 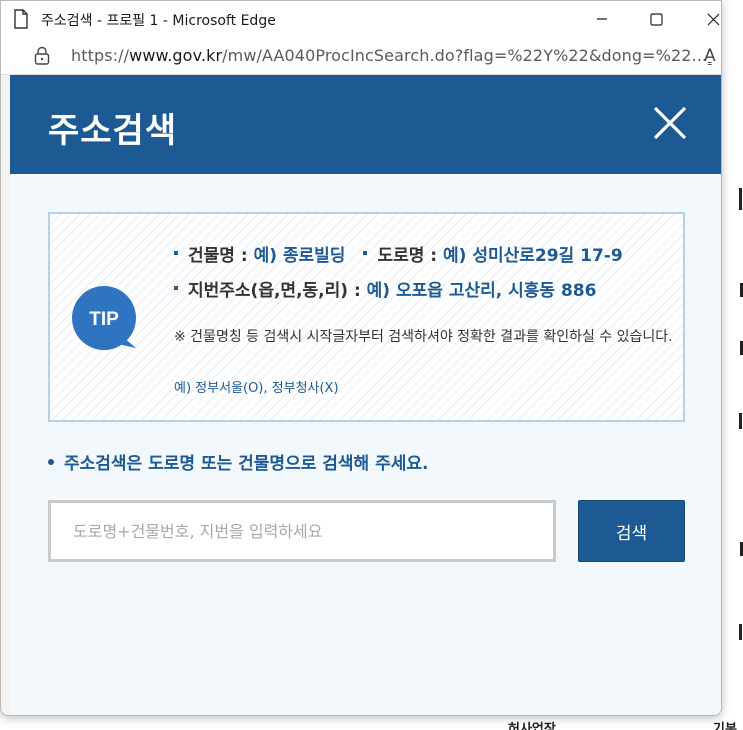 I want to click on tip-line-building-road: 건물명 : 예) 종로빌딩 도로명 : 예) 성미산로29길 17-9, so click(x=398, y=253).